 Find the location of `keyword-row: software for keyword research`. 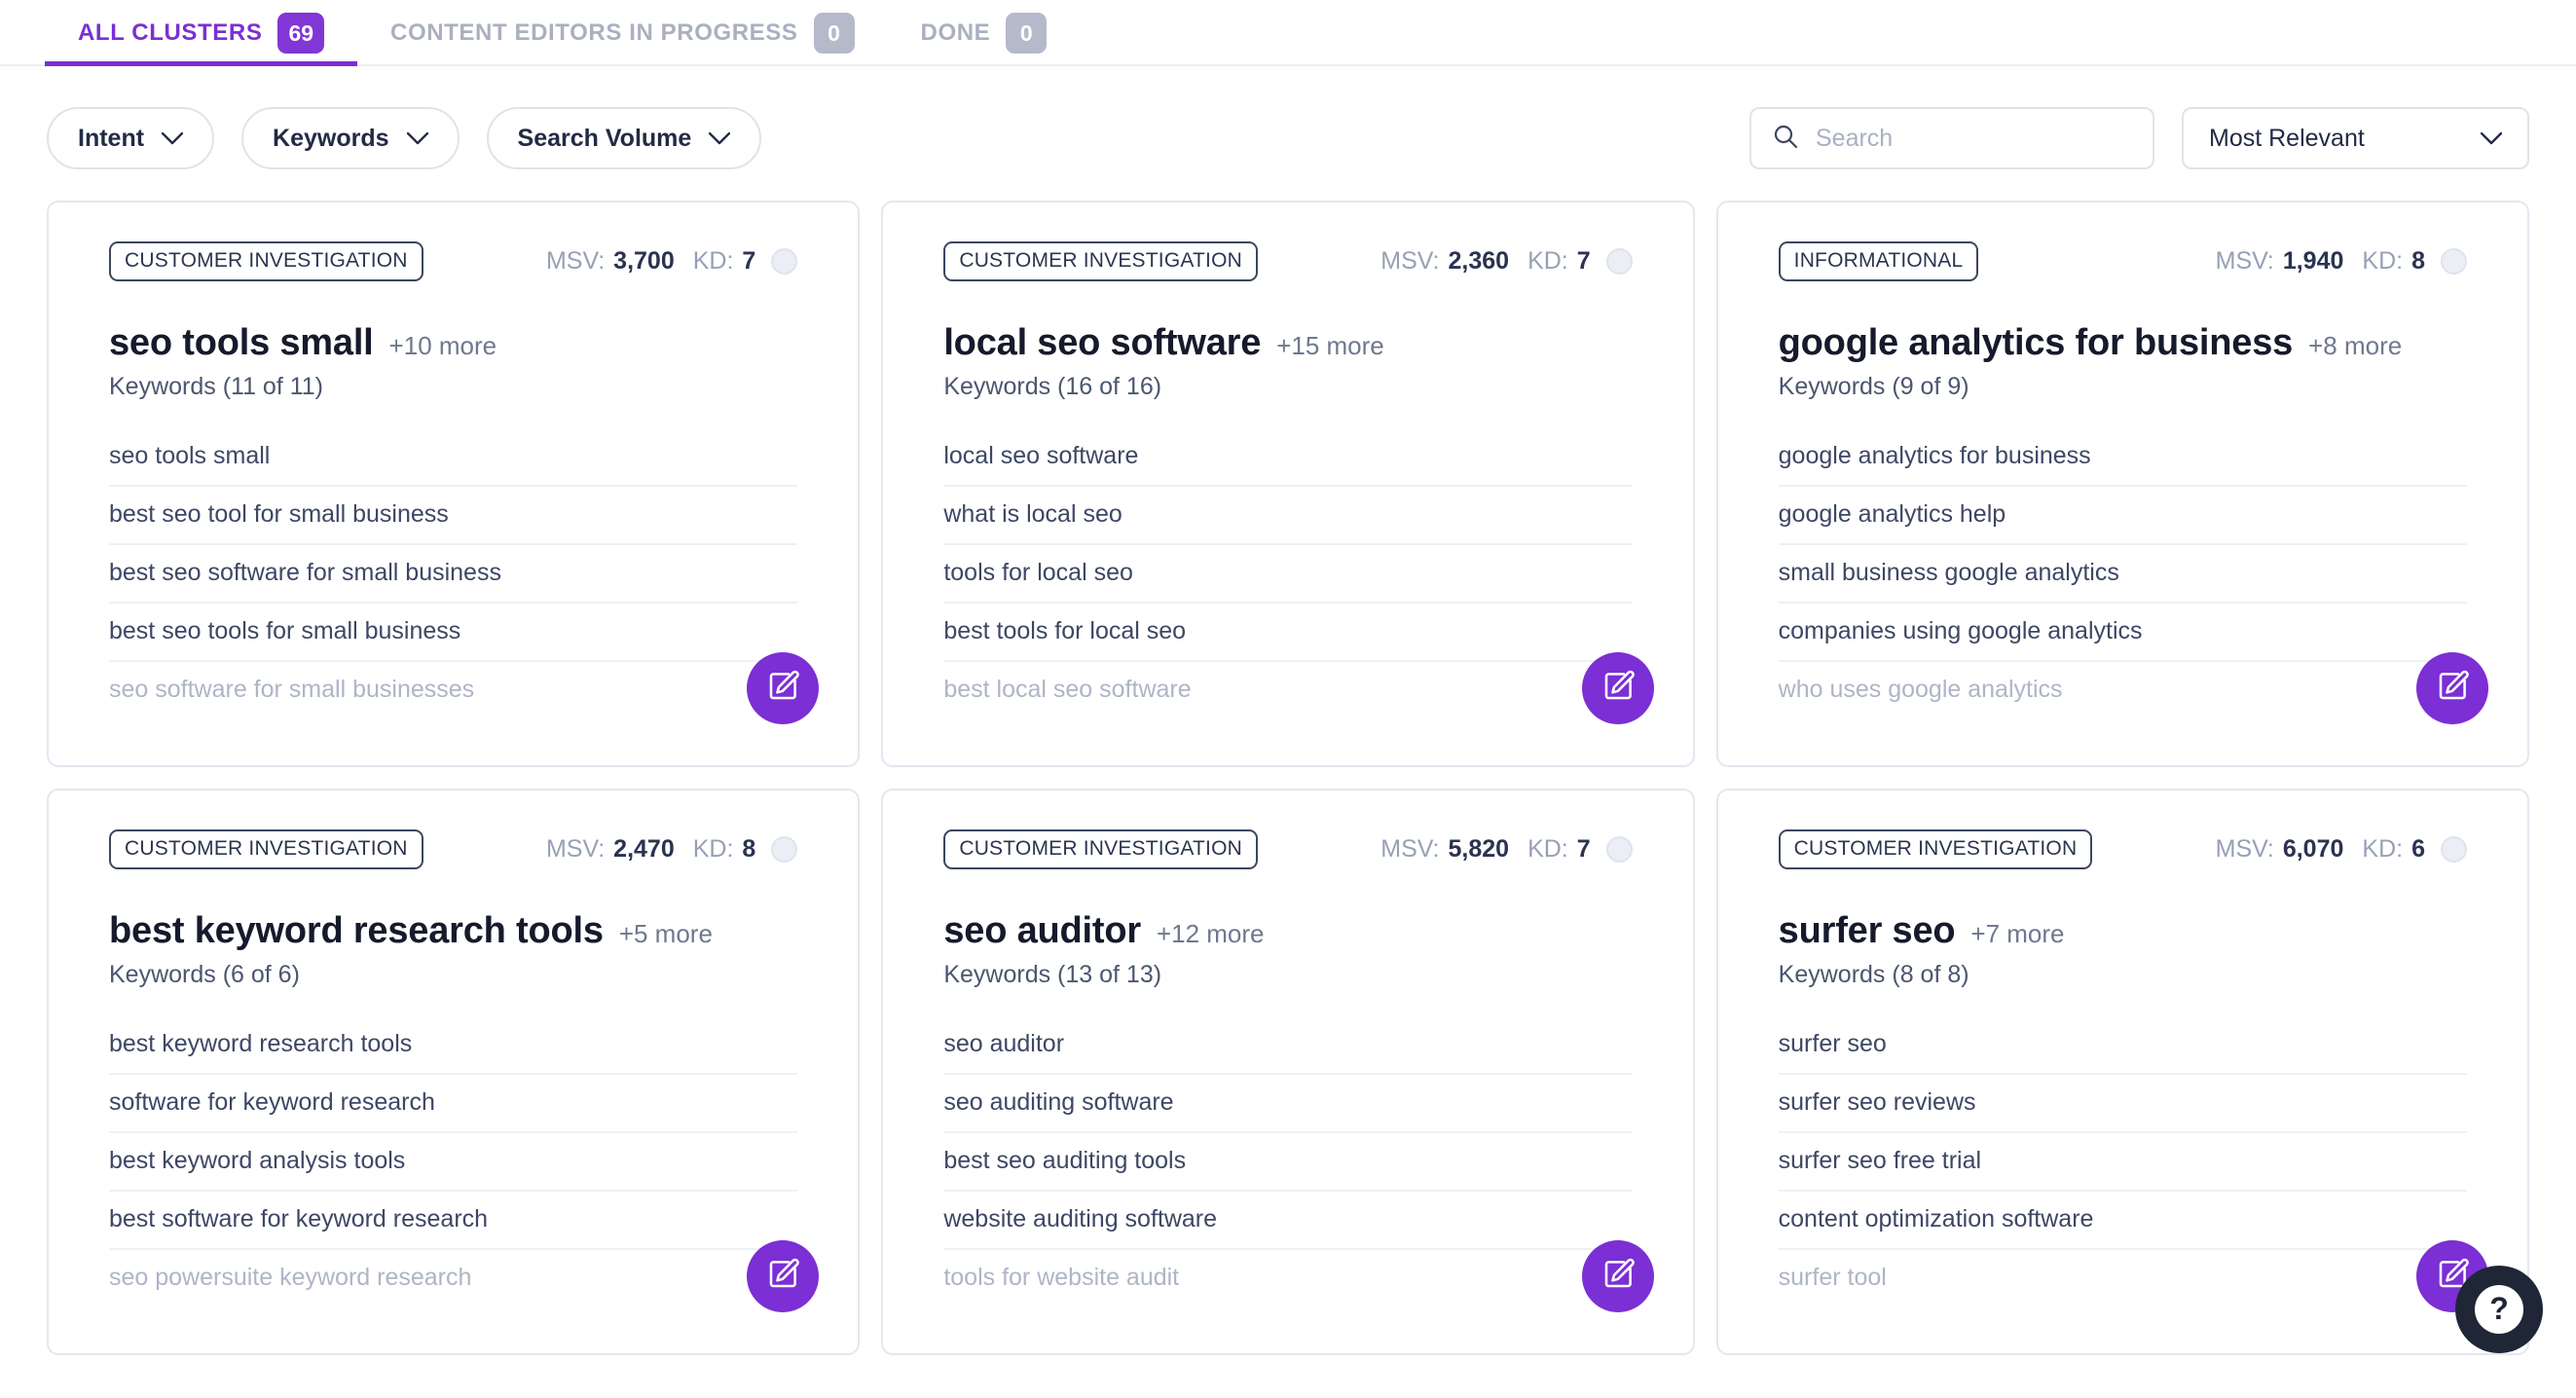

keyword-row: software for keyword research is located at coordinates (453, 1104).